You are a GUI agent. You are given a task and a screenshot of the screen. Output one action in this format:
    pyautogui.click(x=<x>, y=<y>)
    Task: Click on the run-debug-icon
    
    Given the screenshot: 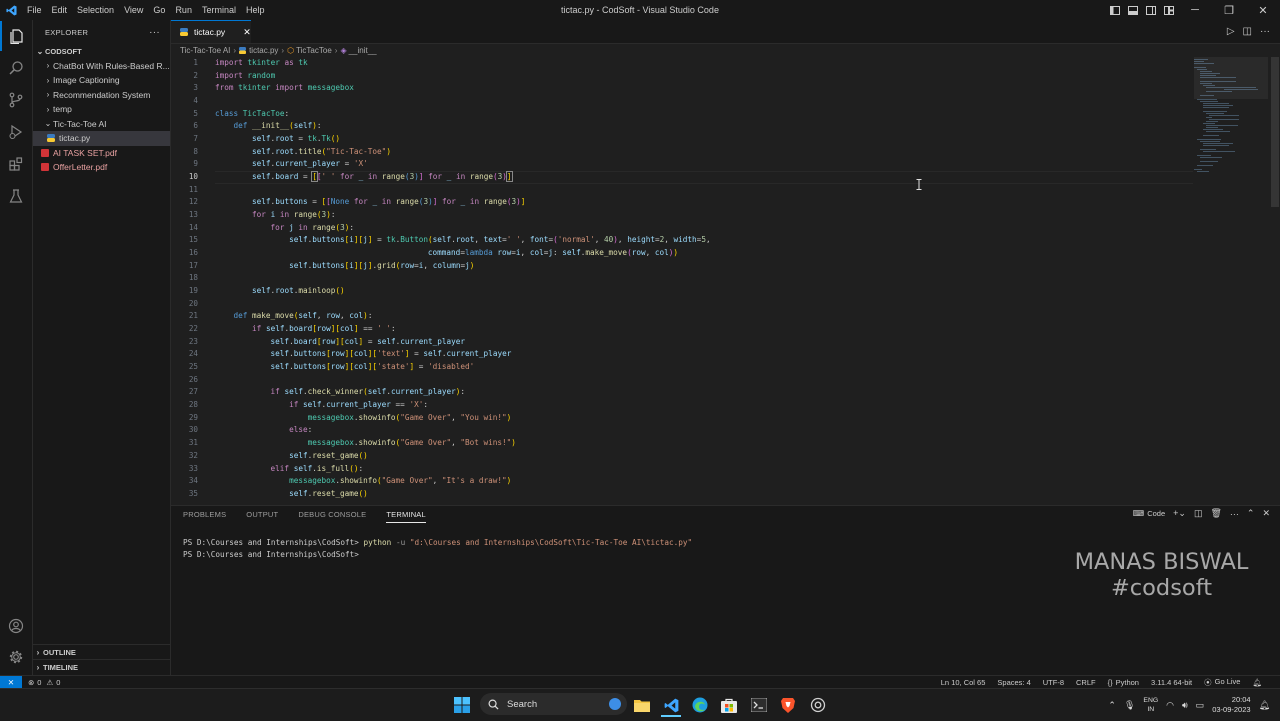 What is the action you would take?
    pyautogui.click(x=16, y=132)
    